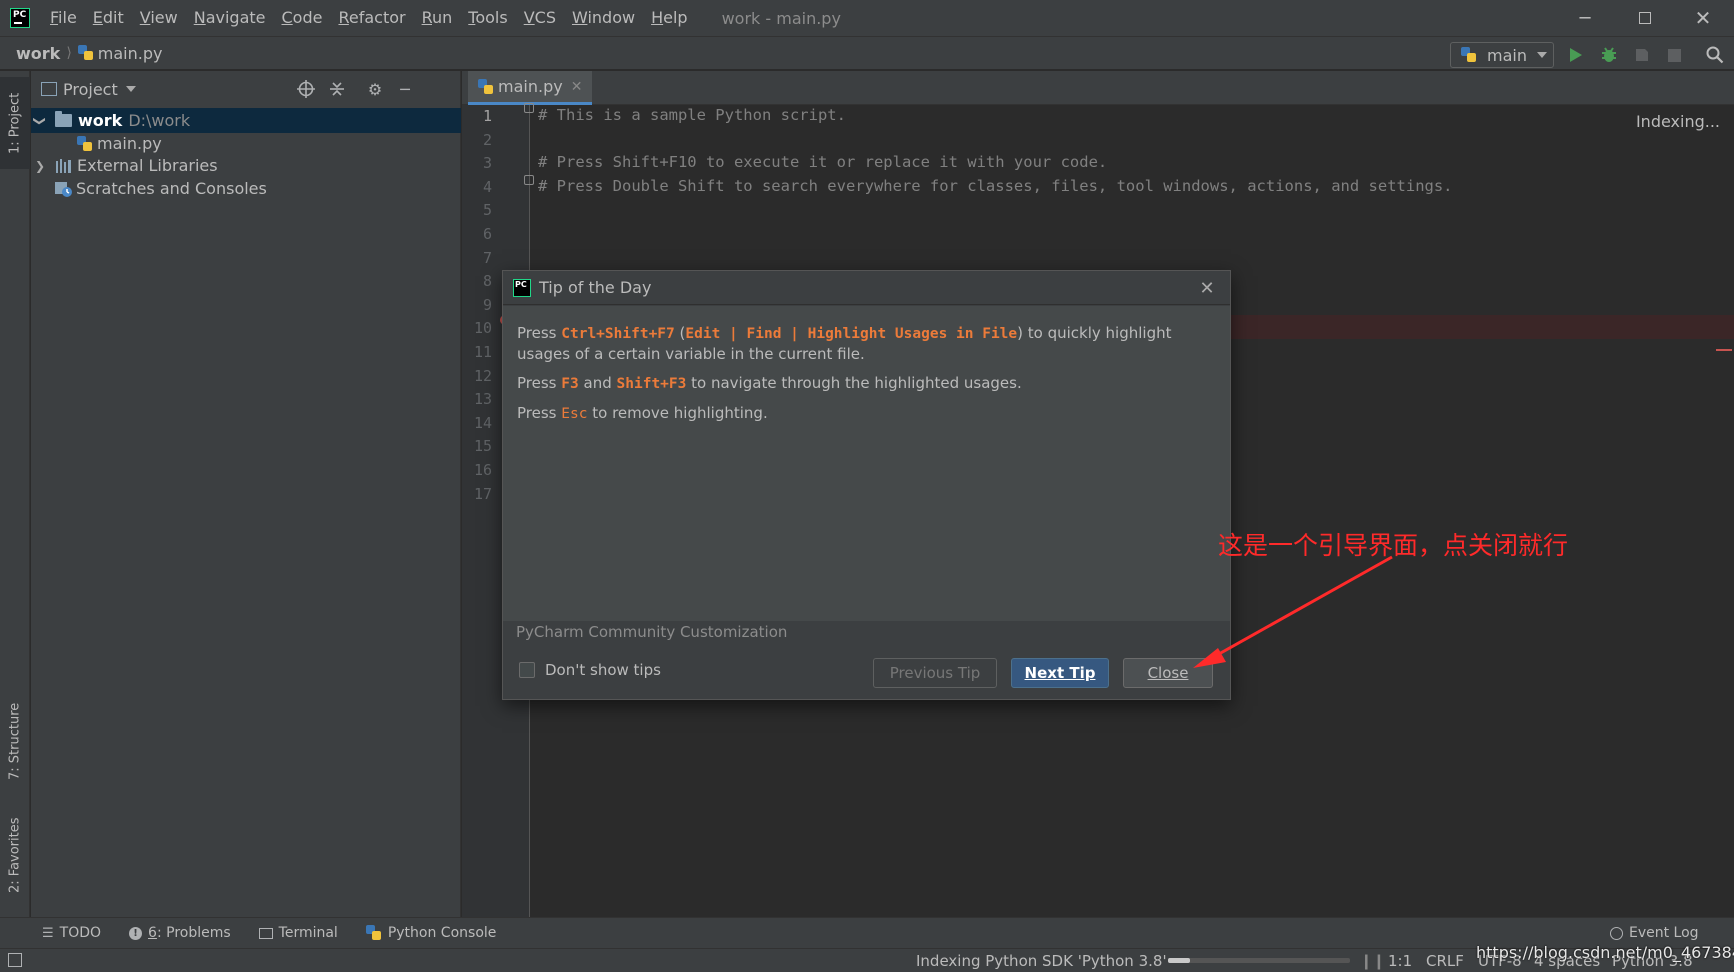  What do you see at coordinates (405, 89) in the screenshot?
I see `hide-panel-icon: ─` at bounding box center [405, 89].